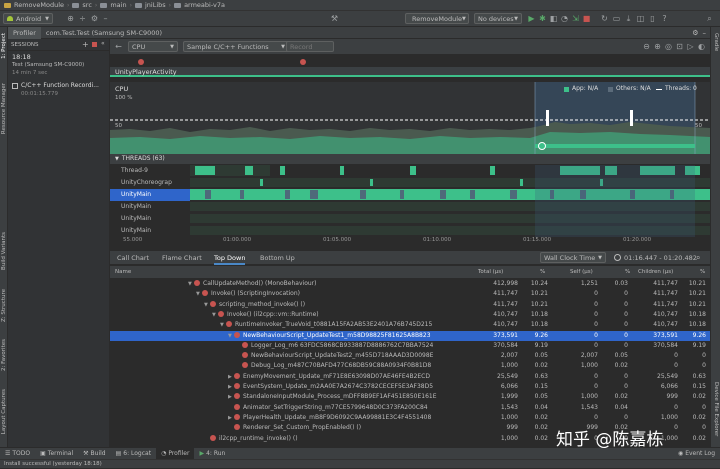 The height and width of the screenshot is (469, 720). I want to click on tool-build: ⚒ Build, so click(94, 454).